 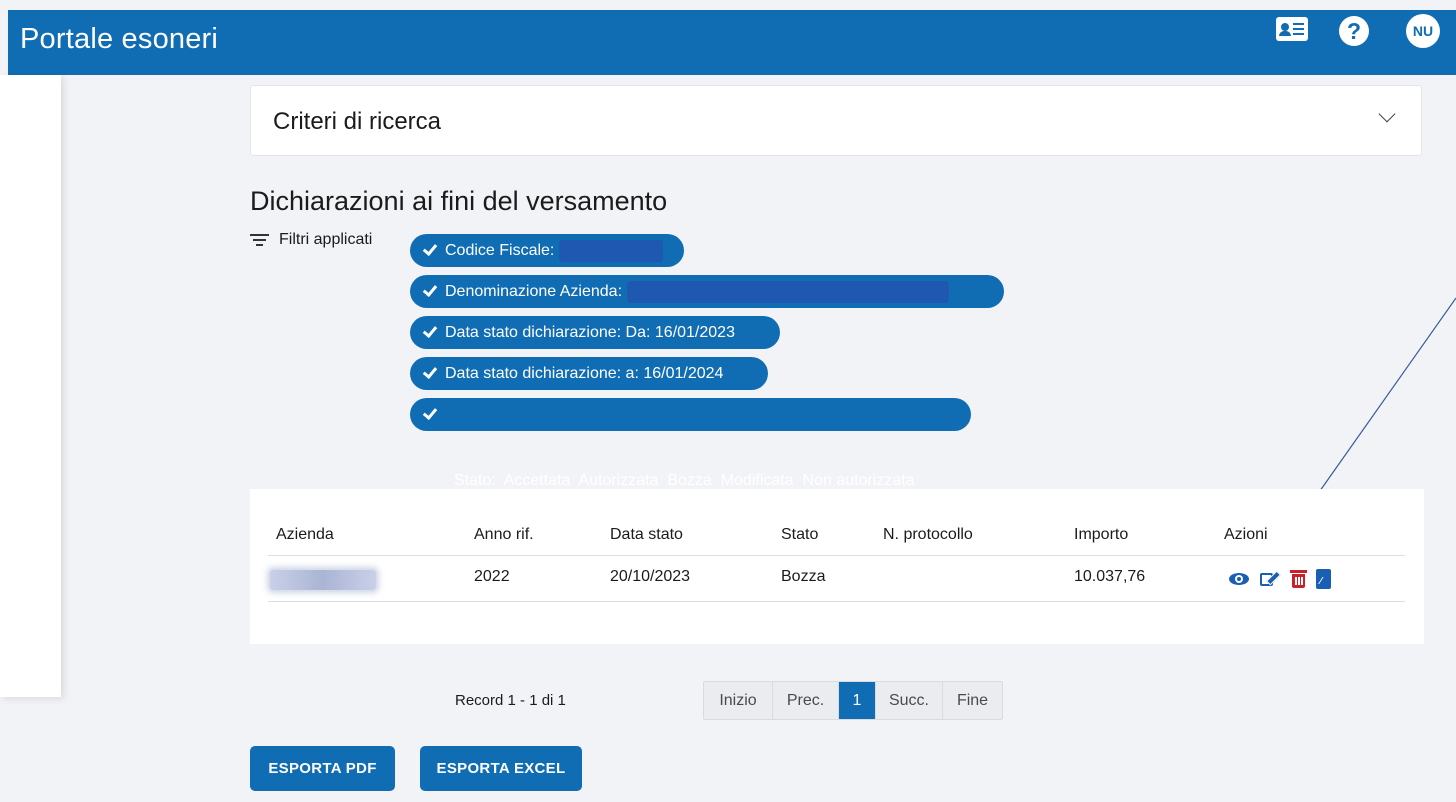 What do you see at coordinates (806, 700) in the screenshot?
I see `pagination-prev: Prec.` at bounding box center [806, 700].